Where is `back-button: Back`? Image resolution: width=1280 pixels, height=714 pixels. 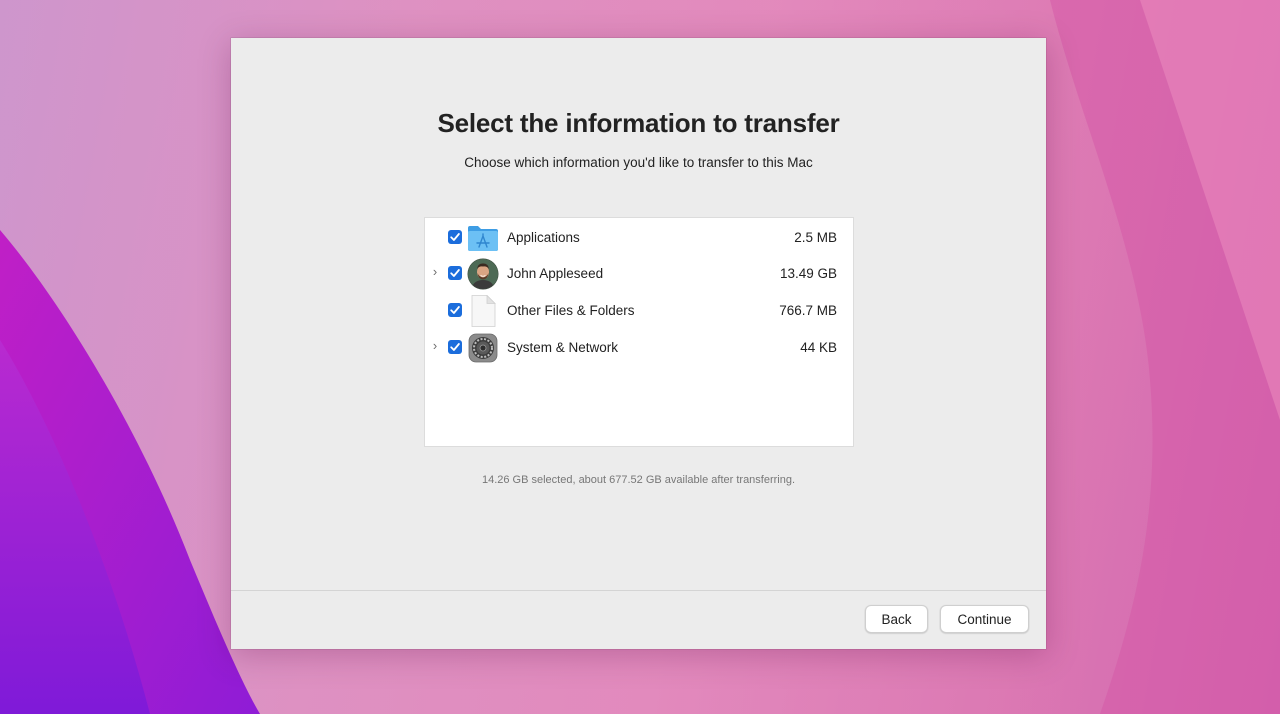
back-button: Back is located at coordinates (896, 619).